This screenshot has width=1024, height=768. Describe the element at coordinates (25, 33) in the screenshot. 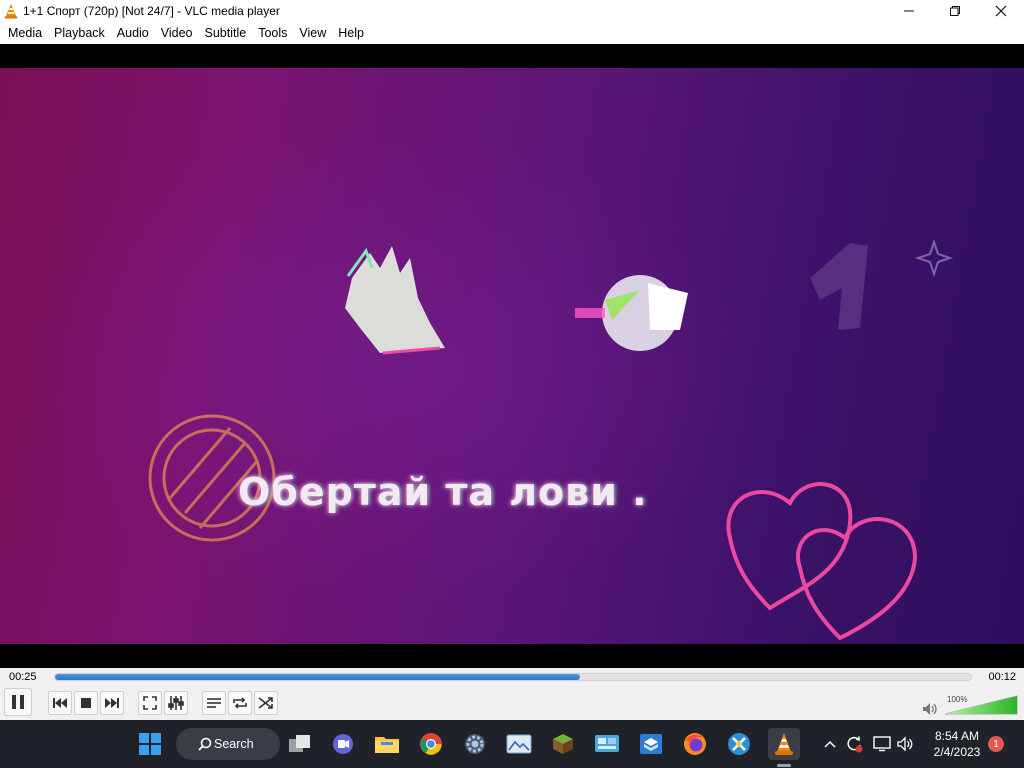

I see `menu-media: Media` at that location.